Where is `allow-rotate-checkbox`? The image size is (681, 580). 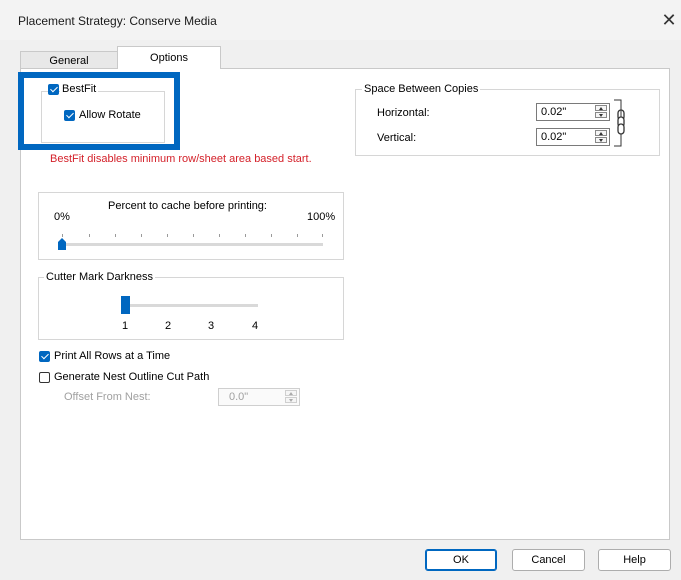 allow-rotate-checkbox is located at coordinates (69, 115).